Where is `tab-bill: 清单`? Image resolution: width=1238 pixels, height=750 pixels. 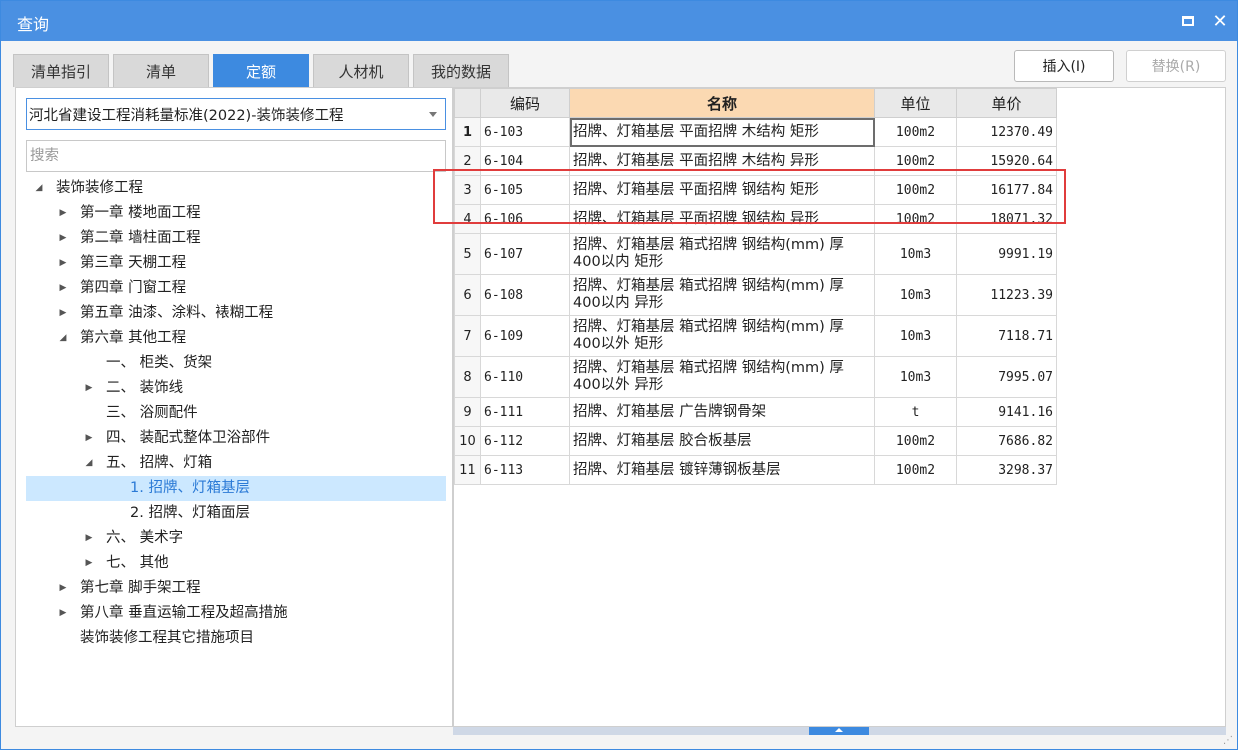 tab-bill: 清单 is located at coordinates (161, 70).